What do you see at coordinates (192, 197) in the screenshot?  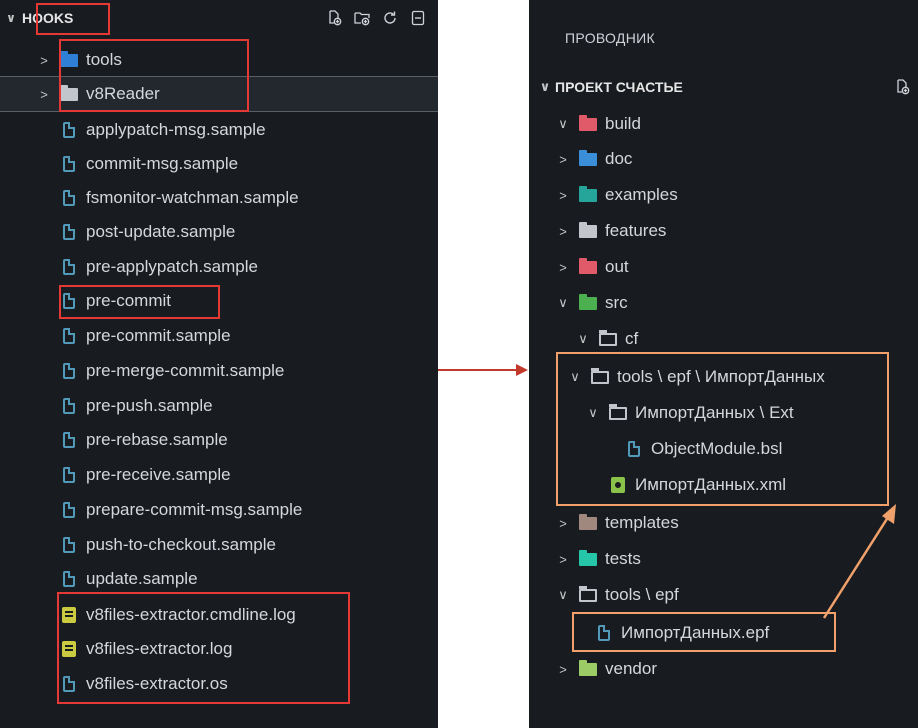 I see `tree-item-label: fsmonitor-watchman.sample` at bounding box center [192, 197].